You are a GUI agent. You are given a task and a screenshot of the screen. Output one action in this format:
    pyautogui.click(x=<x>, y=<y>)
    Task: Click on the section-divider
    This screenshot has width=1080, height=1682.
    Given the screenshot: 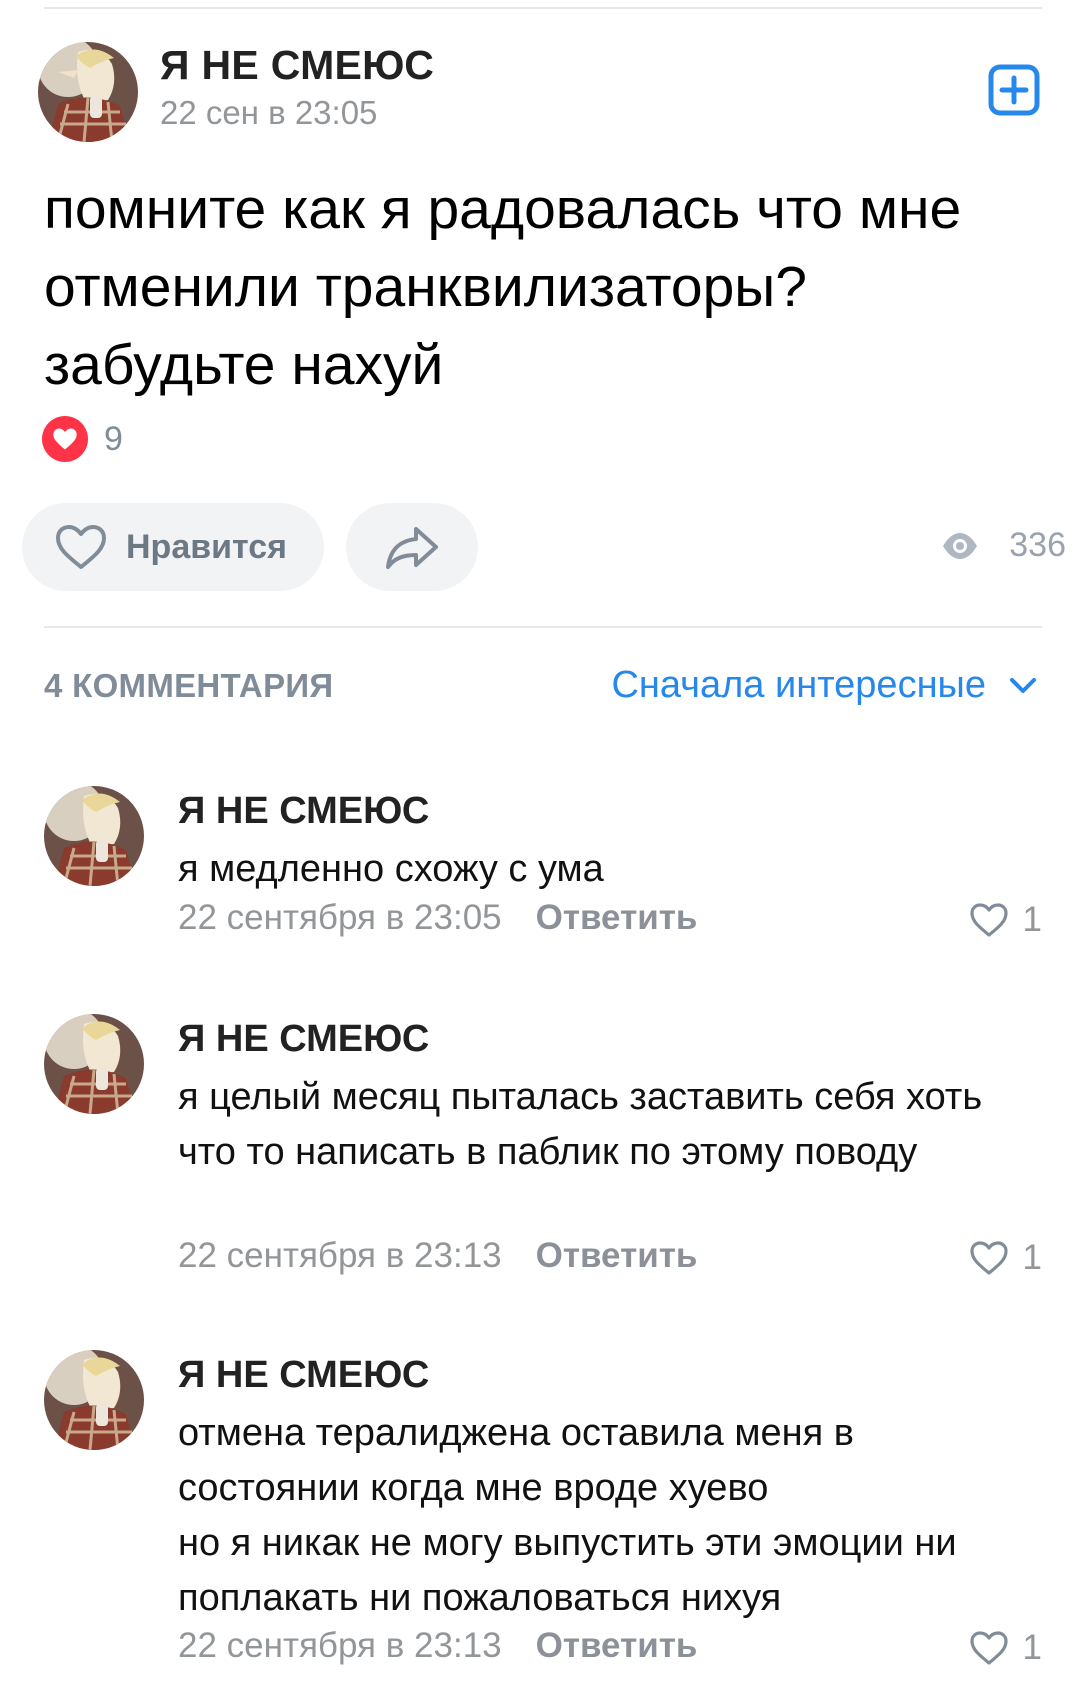 What is the action you would take?
    pyautogui.click(x=543, y=627)
    